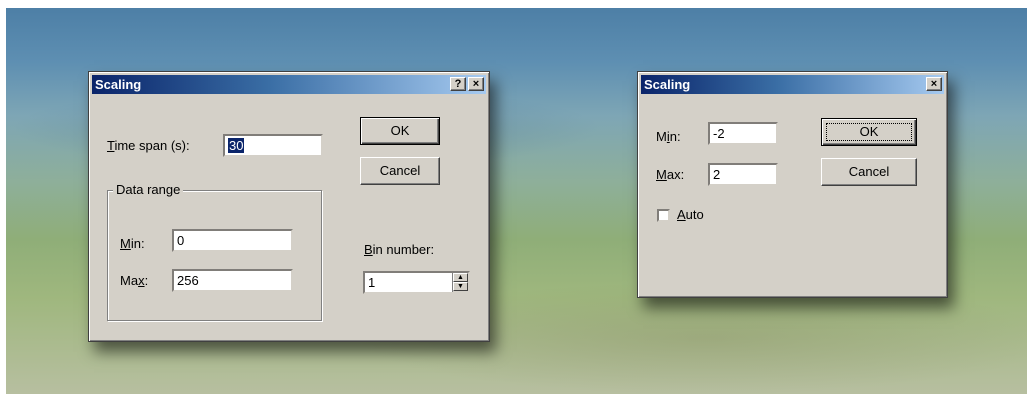 The image size is (1029, 395). What do you see at coordinates (460, 286) in the screenshot?
I see `spin-down-icon: ▼` at bounding box center [460, 286].